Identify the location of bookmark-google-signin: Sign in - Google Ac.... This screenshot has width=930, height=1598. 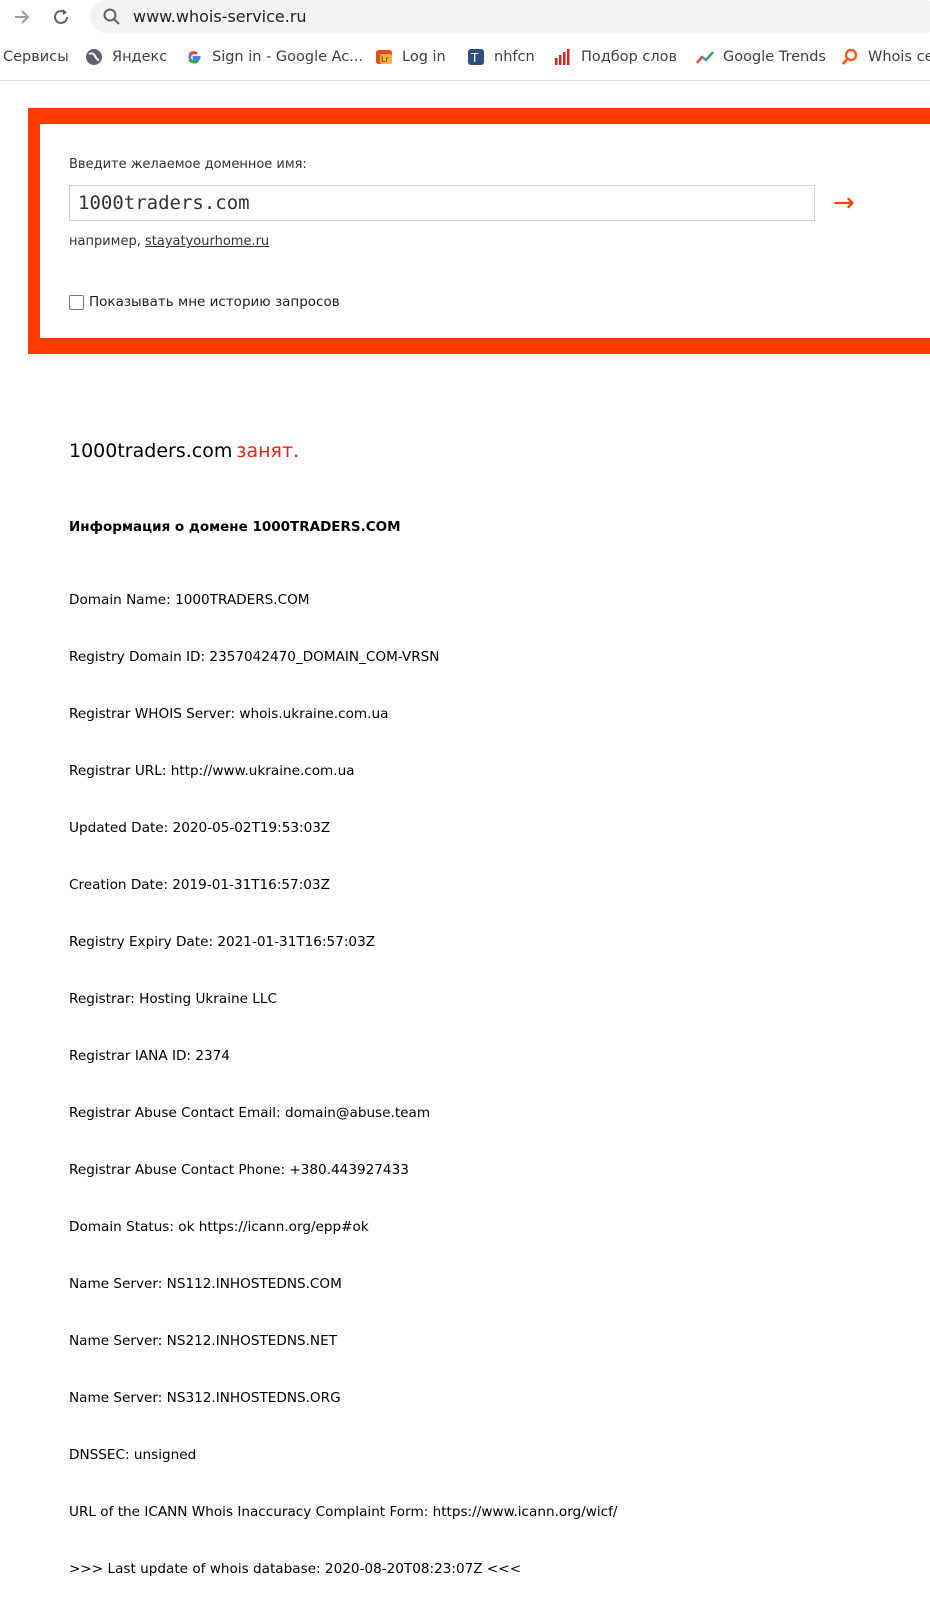
(274, 57).